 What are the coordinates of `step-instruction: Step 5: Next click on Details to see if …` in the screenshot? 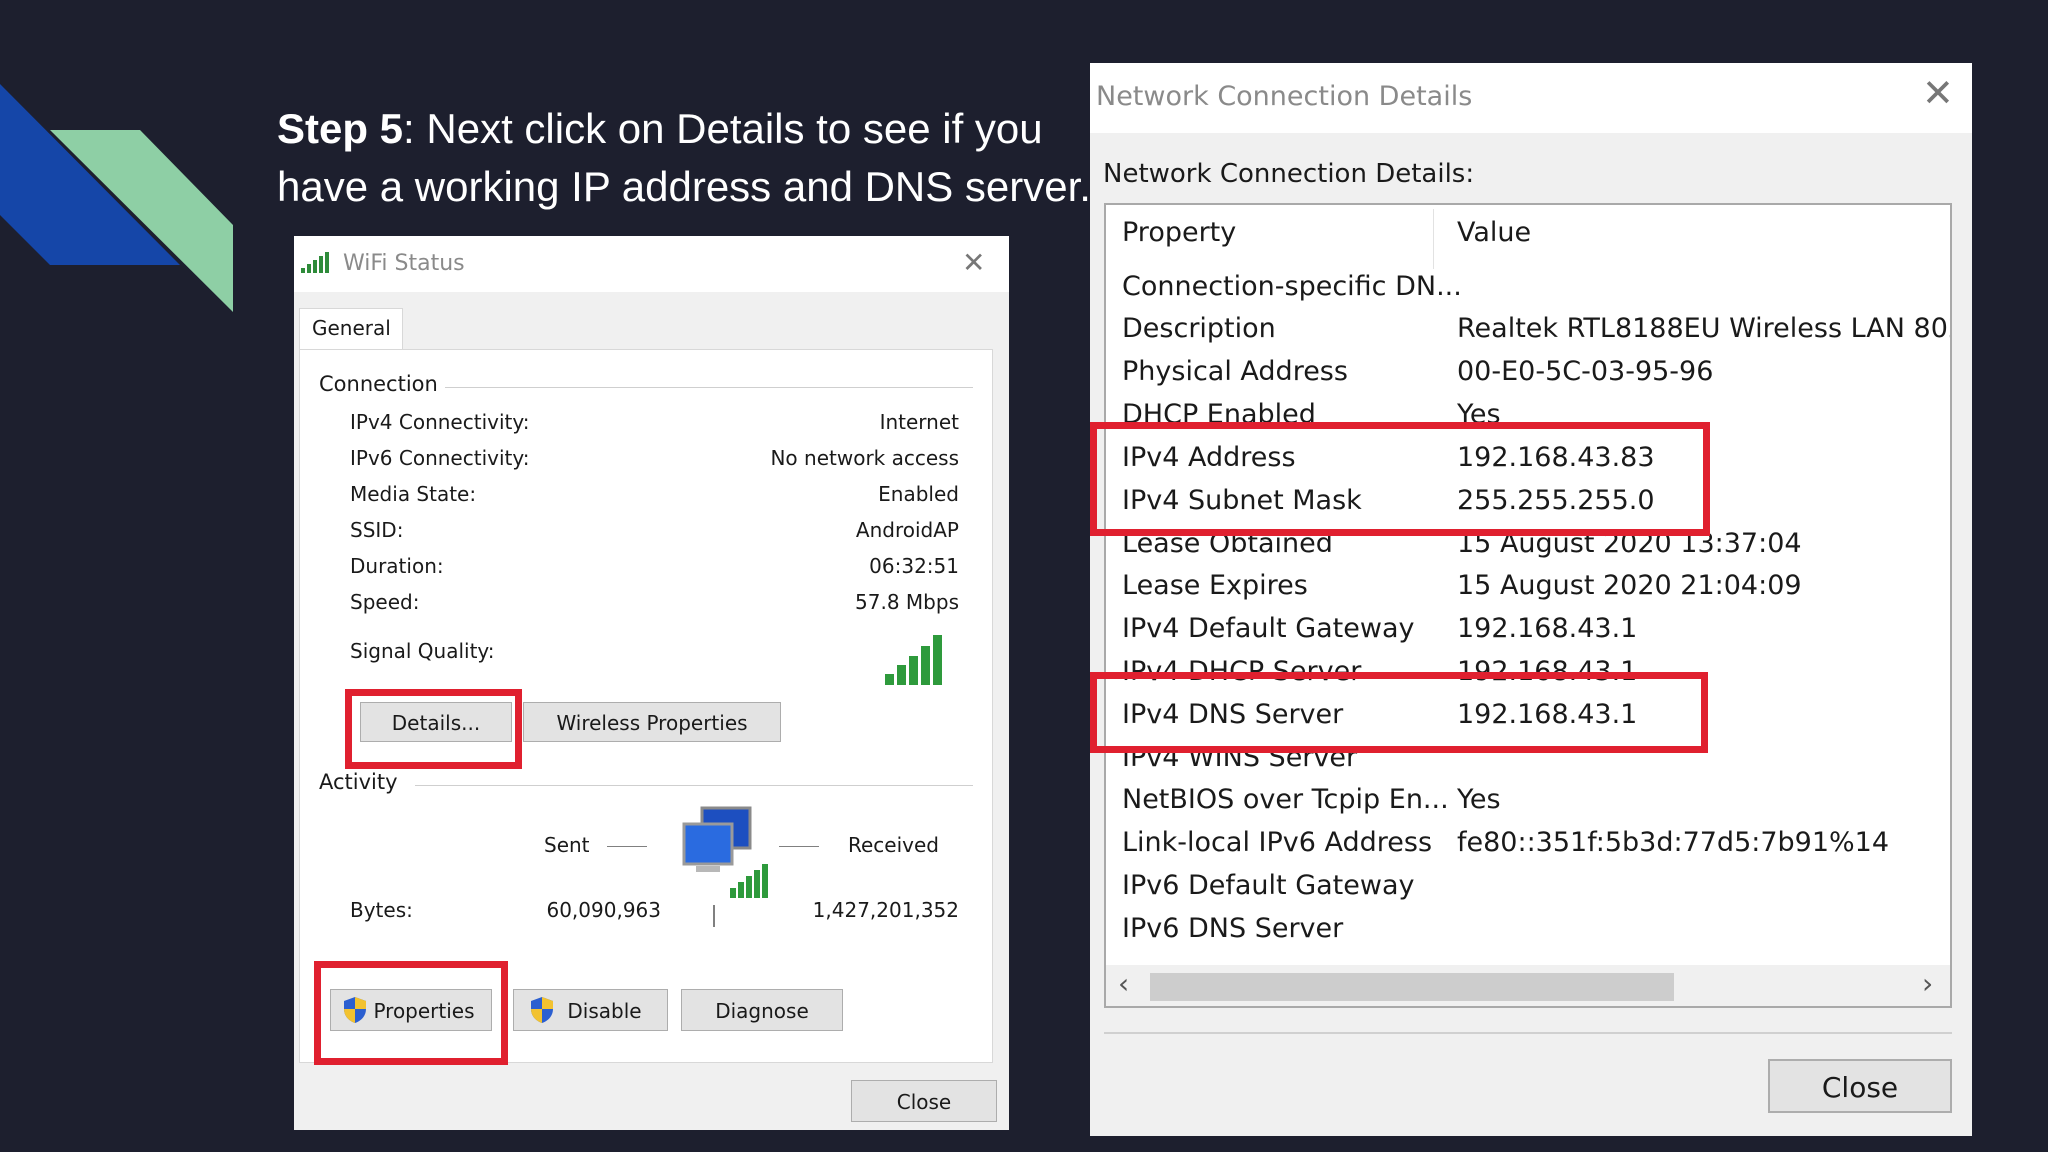 It's located at (687, 158).